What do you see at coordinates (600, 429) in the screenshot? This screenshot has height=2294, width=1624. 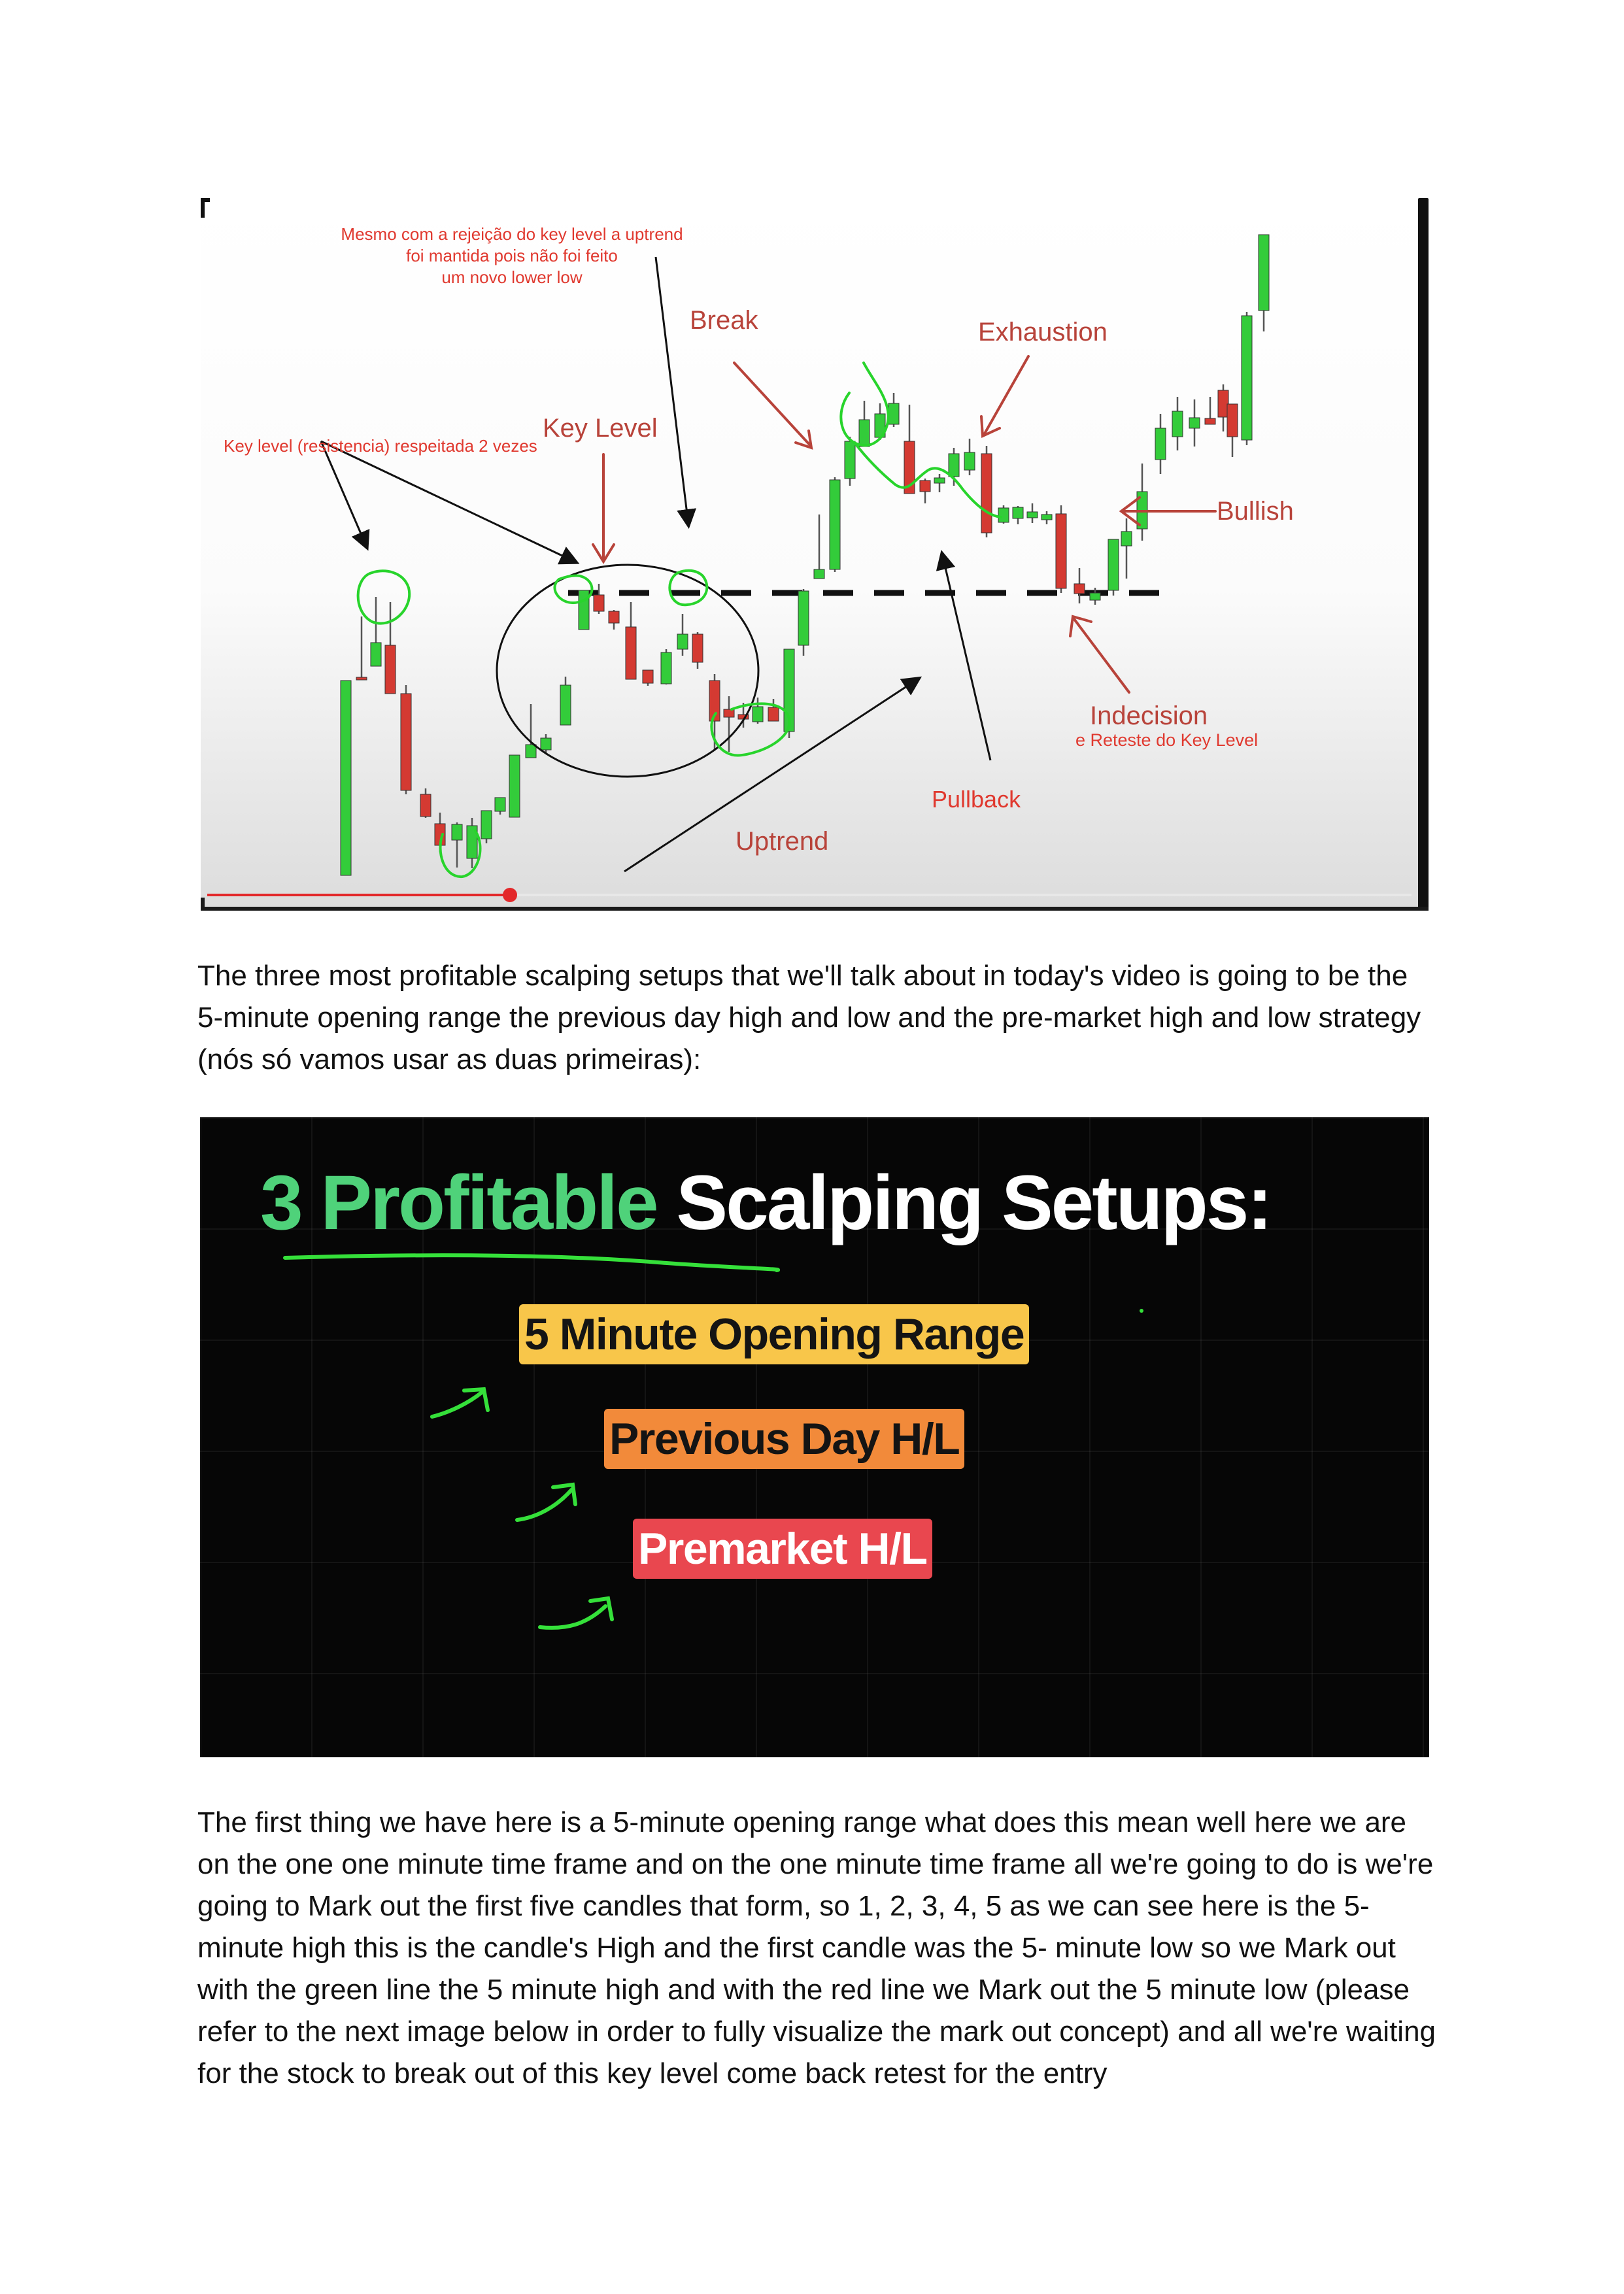 I see `annotation-key-level: Key Level` at bounding box center [600, 429].